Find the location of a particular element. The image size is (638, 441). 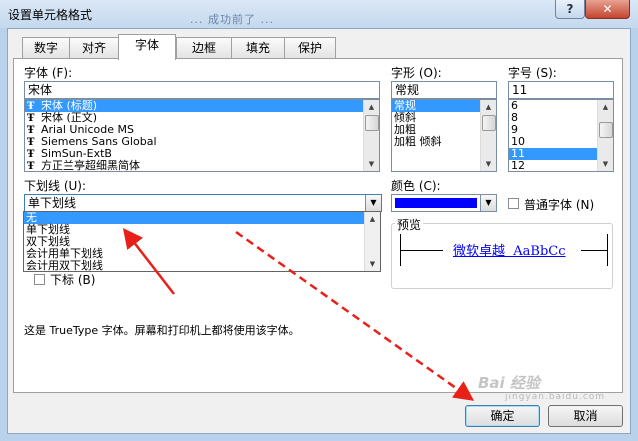

style-list: 常规 倾斜 加粗 加粗 倾斜 ▲ ▼ is located at coordinates (444, 135).